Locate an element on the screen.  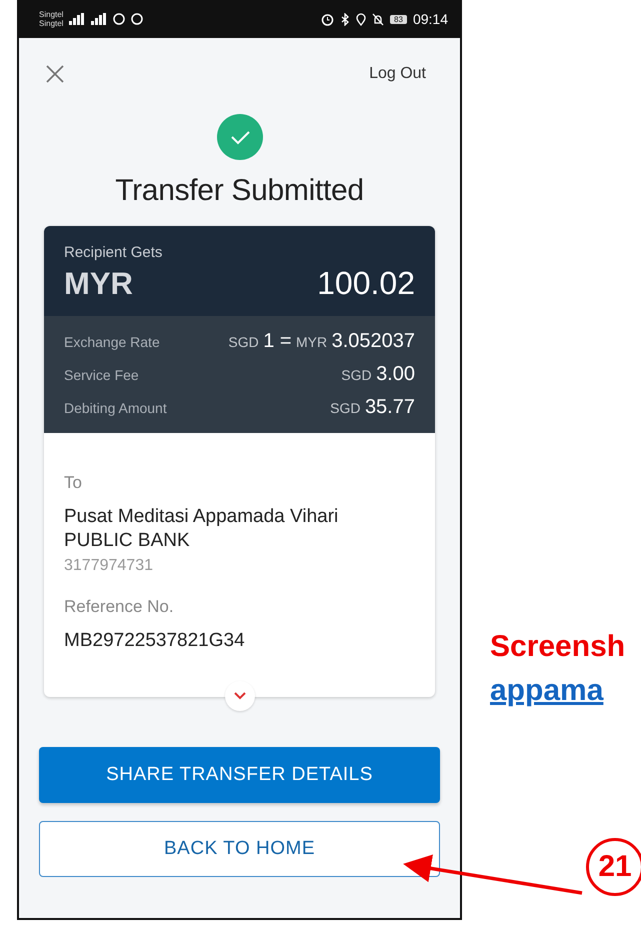
reference-number: MB29722537821G34 is located at coordinates (155, 641).